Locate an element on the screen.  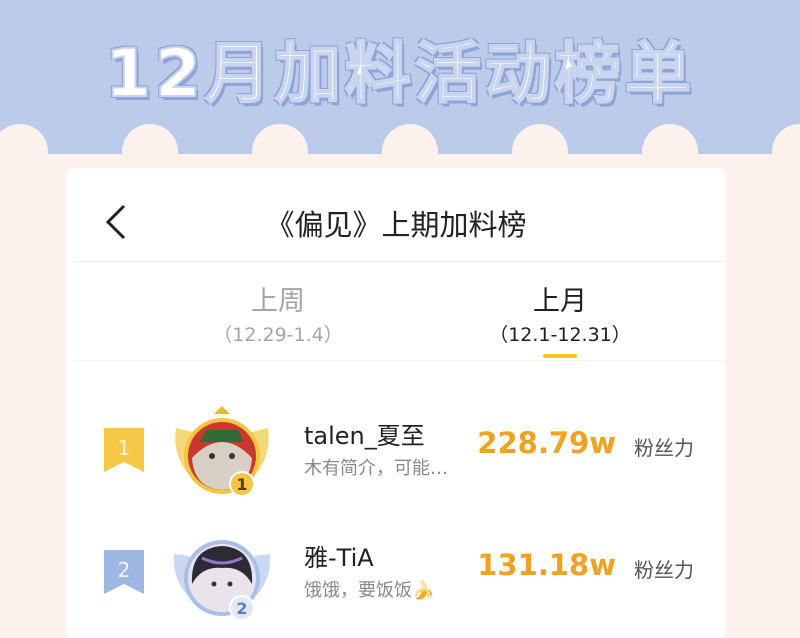
page-title: 《偏见》上期加料榜 is located at coordinates (396, 225).